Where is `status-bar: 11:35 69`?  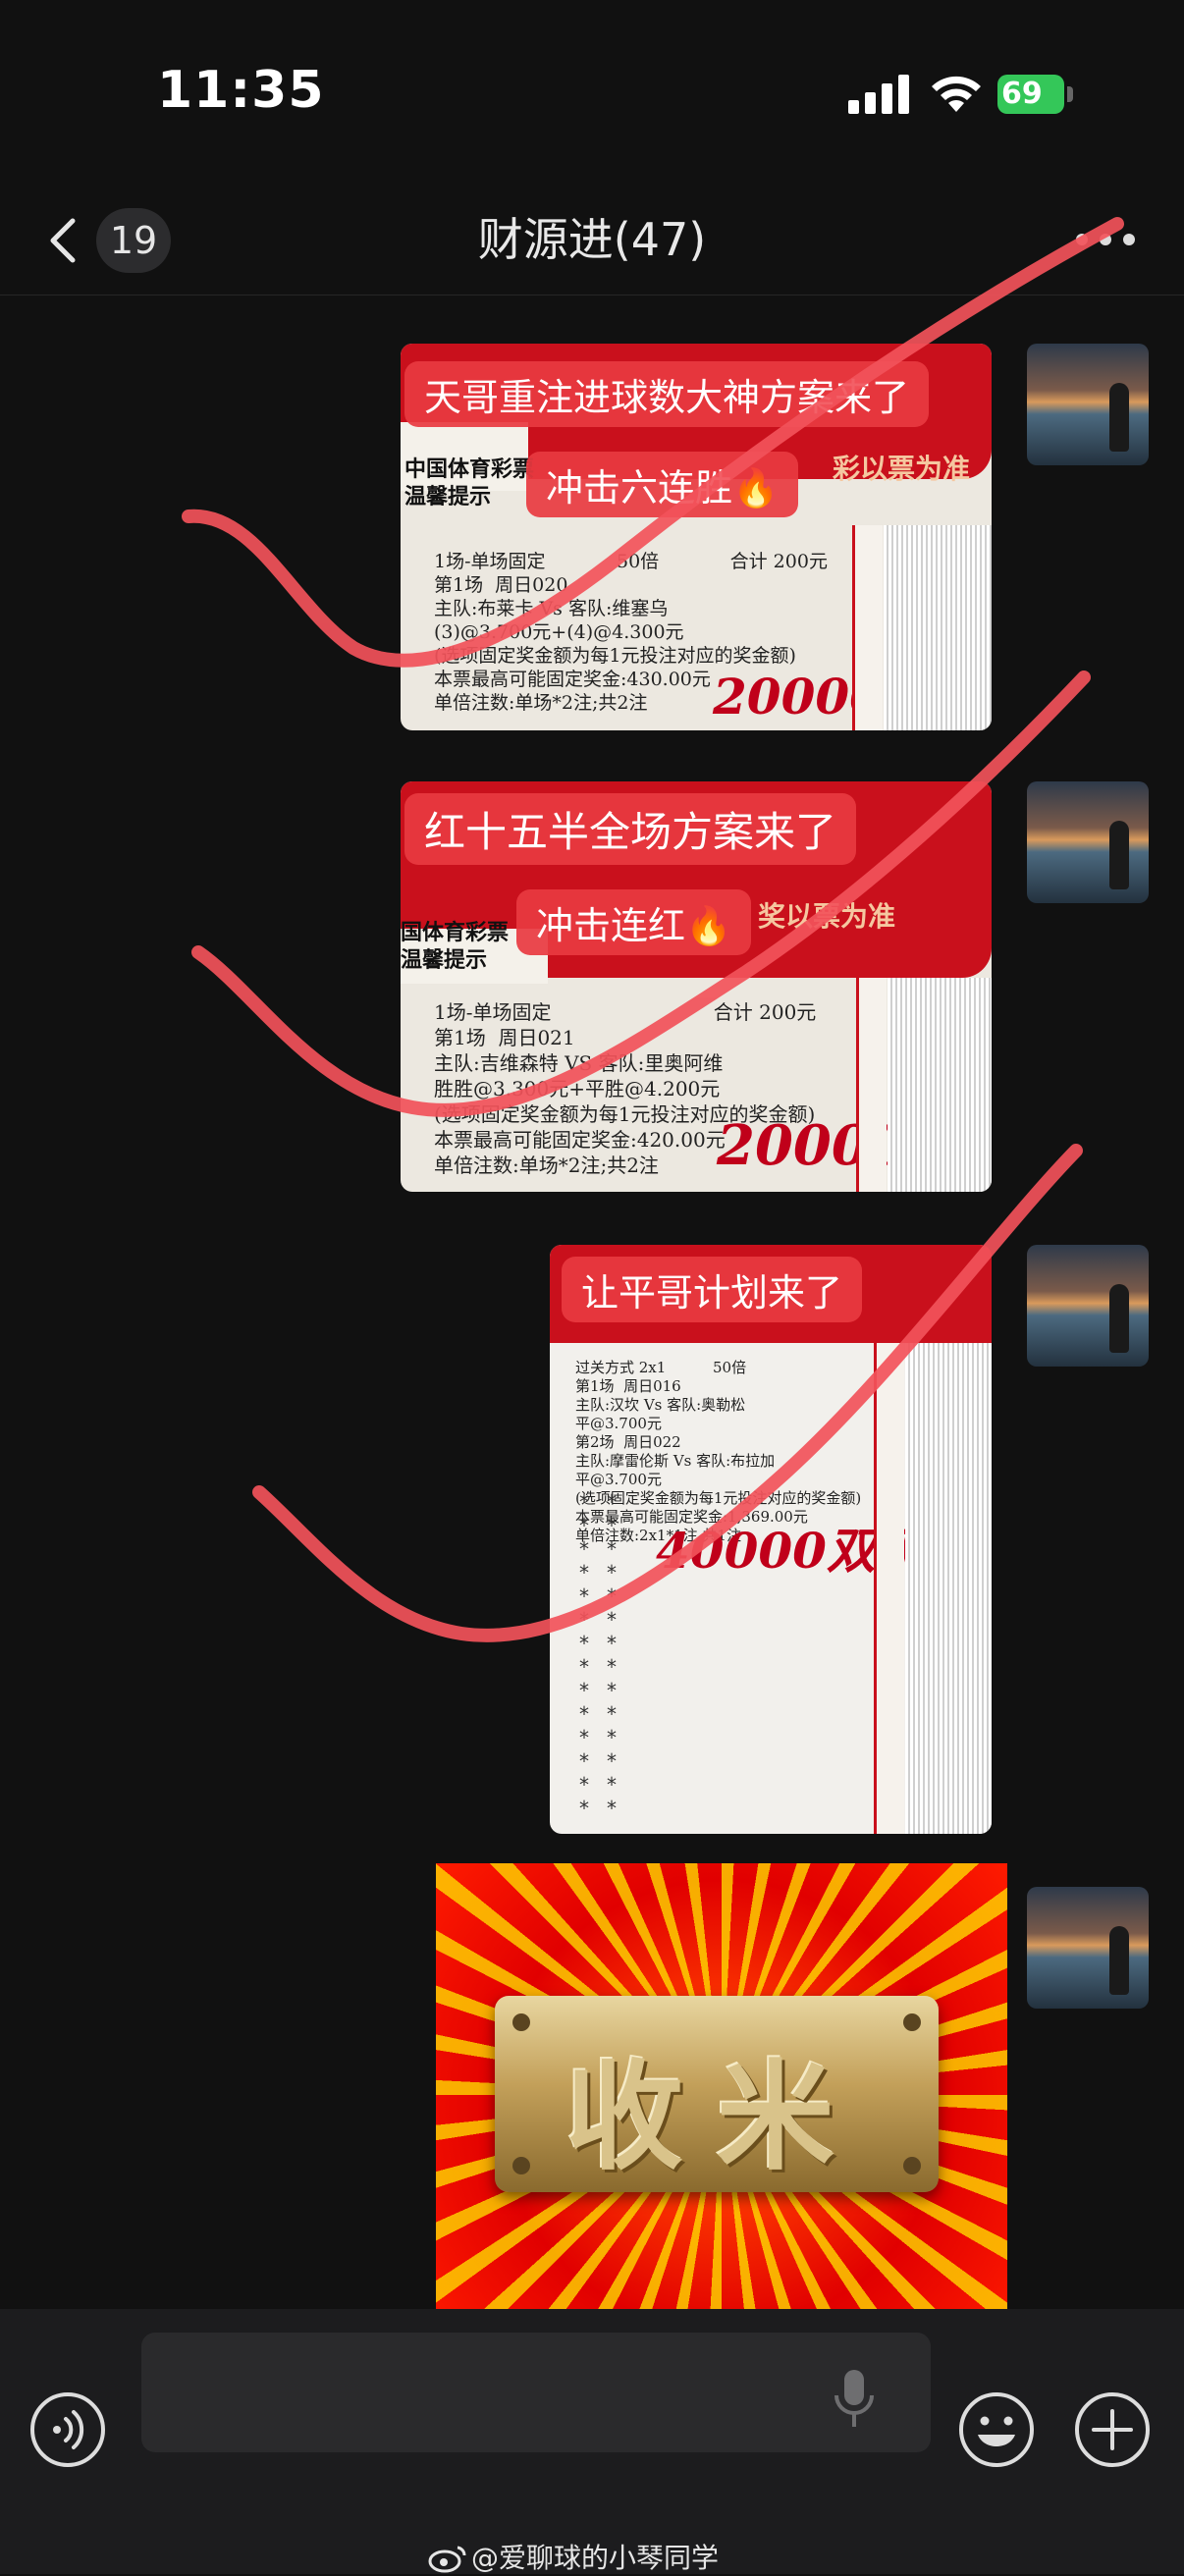 status-bar: 11:35 69 is located at coordinates (592, 93).